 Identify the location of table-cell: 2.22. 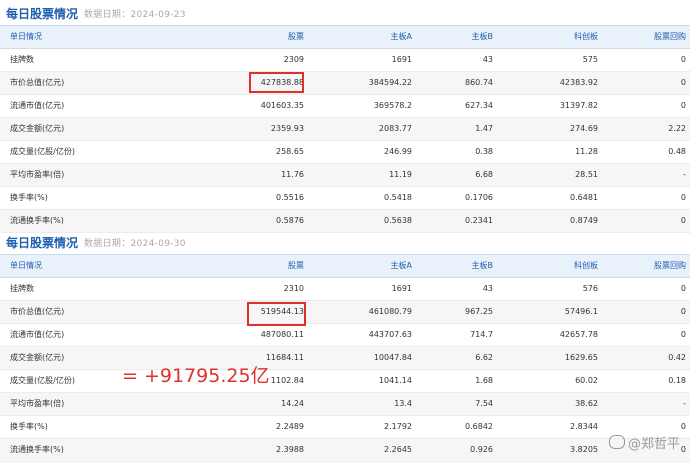
(677, 128).